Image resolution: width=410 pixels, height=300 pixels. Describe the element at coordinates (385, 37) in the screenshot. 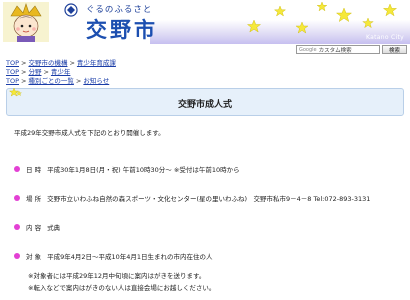

I see `city-name-en: Katano City` at that location.